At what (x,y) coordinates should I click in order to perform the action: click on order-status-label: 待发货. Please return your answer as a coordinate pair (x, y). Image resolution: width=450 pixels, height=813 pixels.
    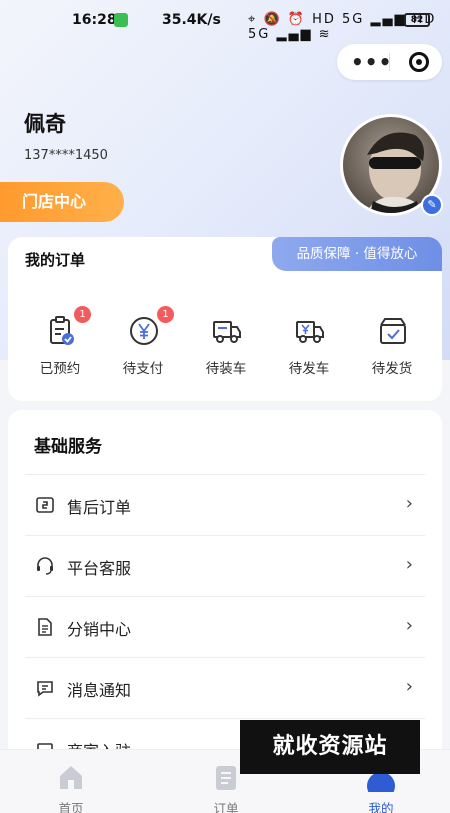
    Looking at the image, I should click on (392, 369).